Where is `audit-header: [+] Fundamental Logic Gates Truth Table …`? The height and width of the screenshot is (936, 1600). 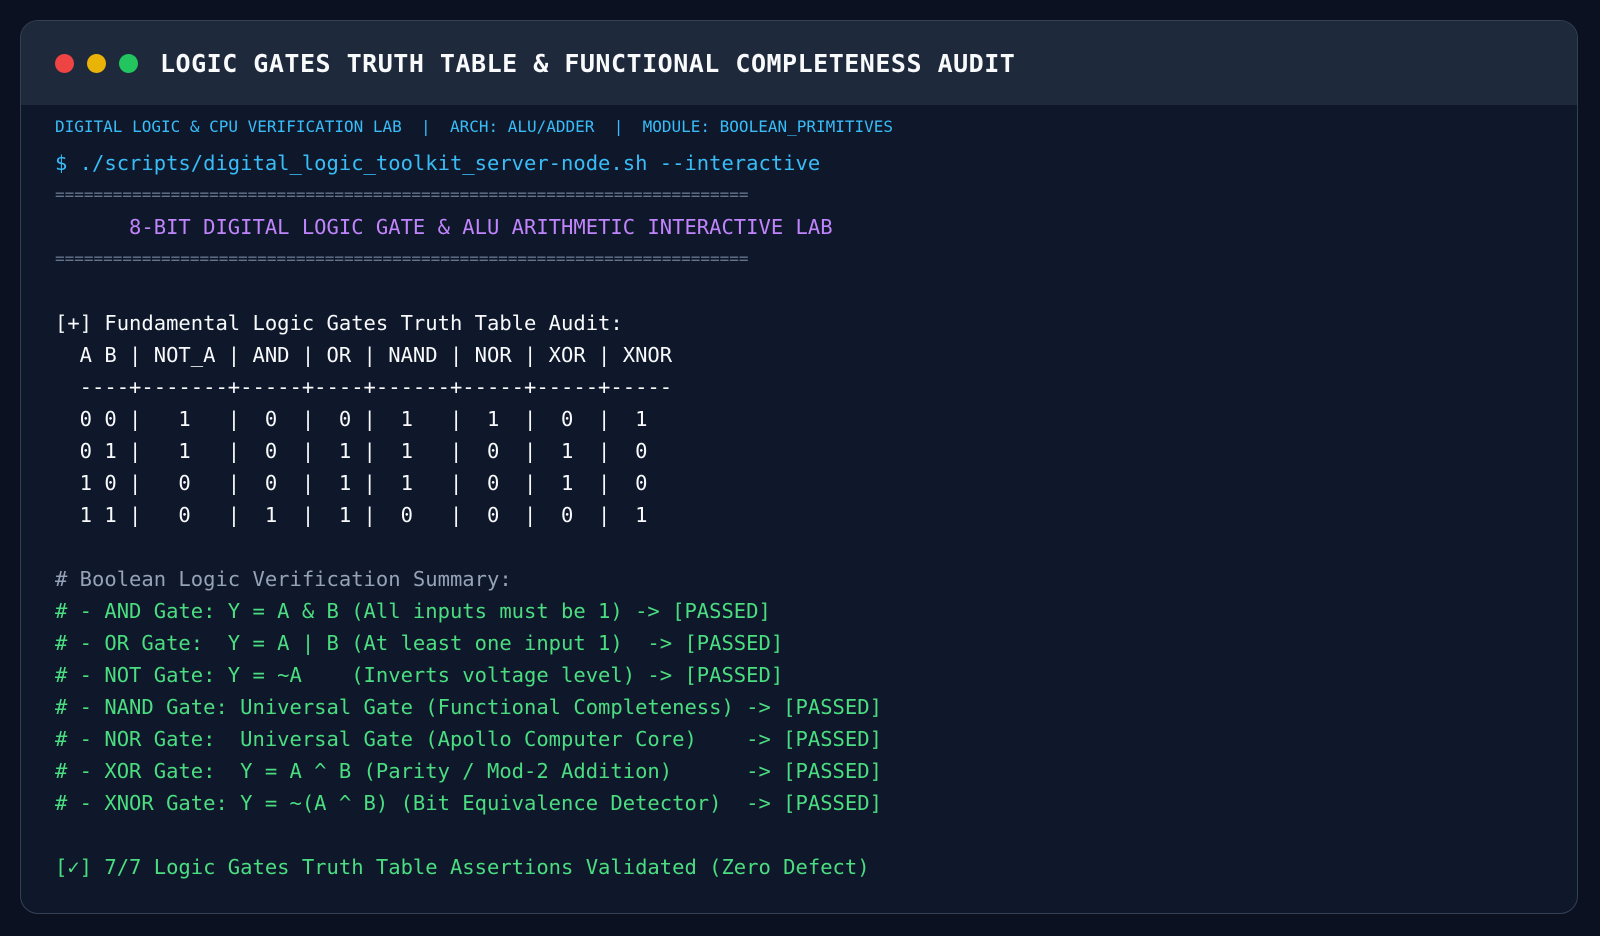 audit-header: [+] Fundamental Logic Gates Truth Table … is located at coordinates (339, 323).